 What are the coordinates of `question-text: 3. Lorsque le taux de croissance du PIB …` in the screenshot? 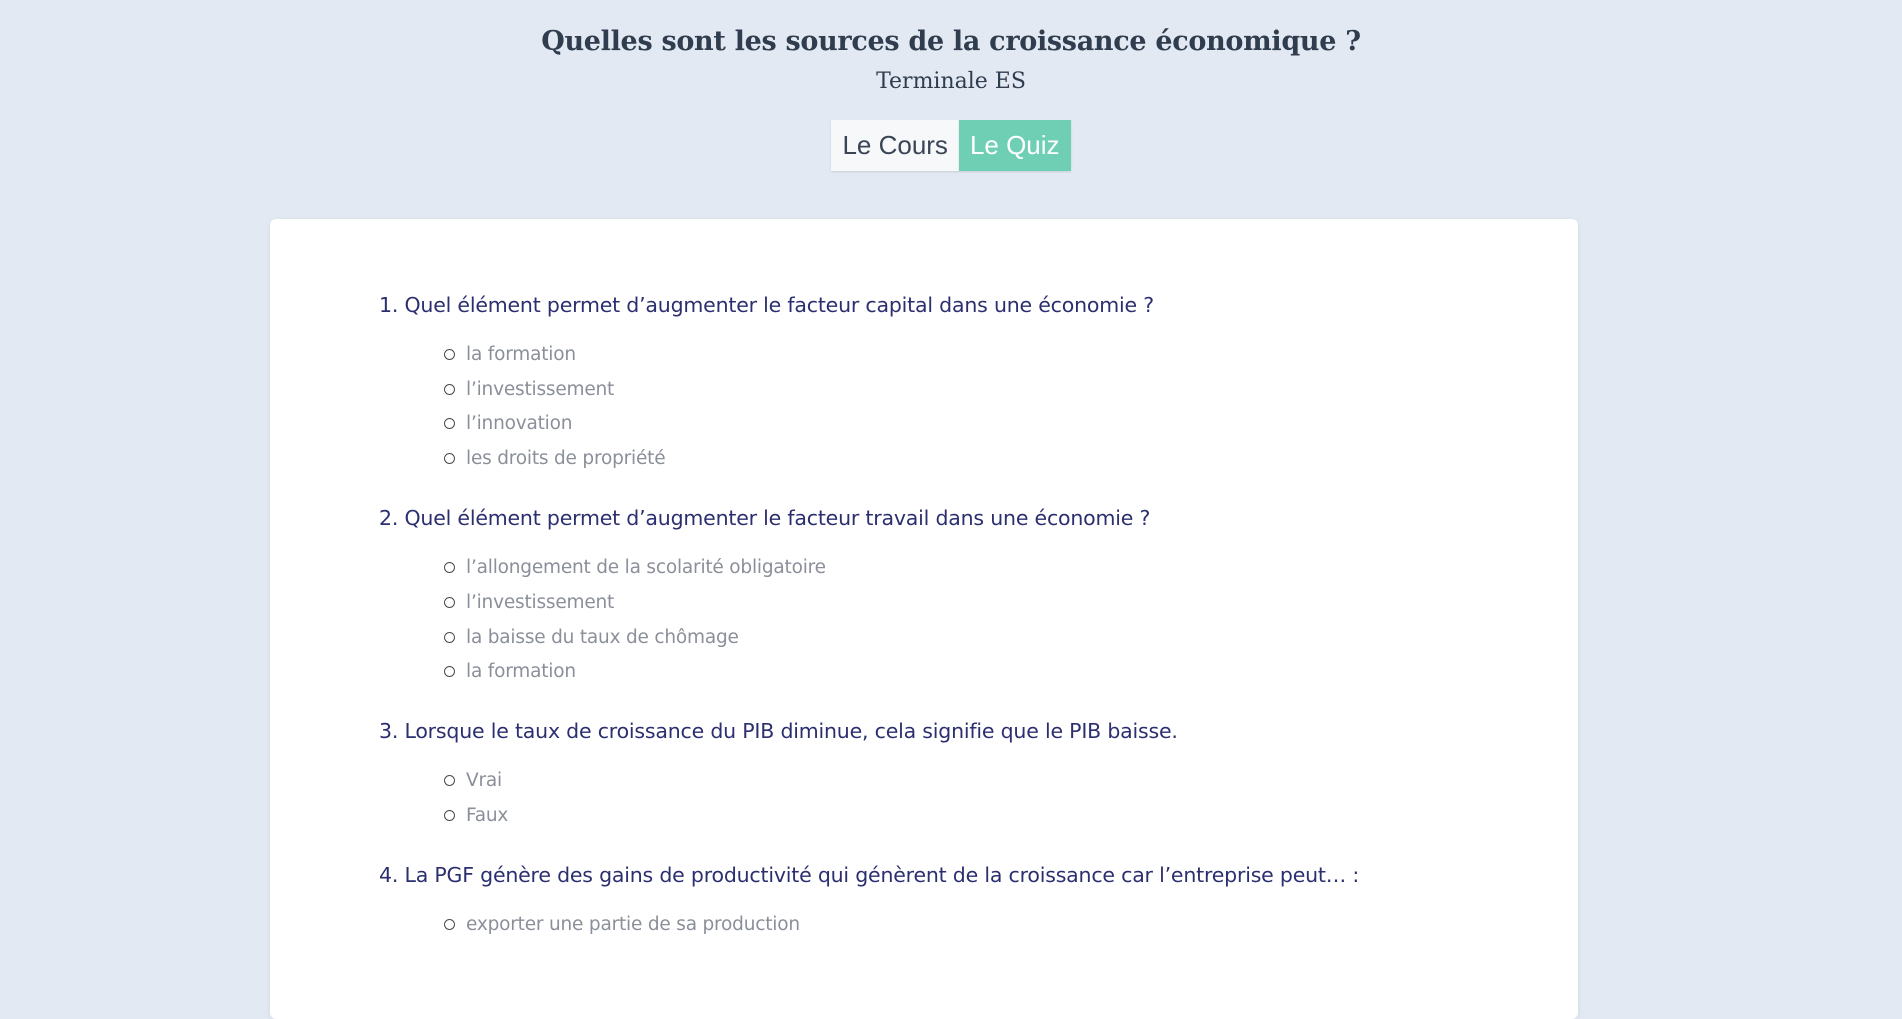 It's located at (778, 731).